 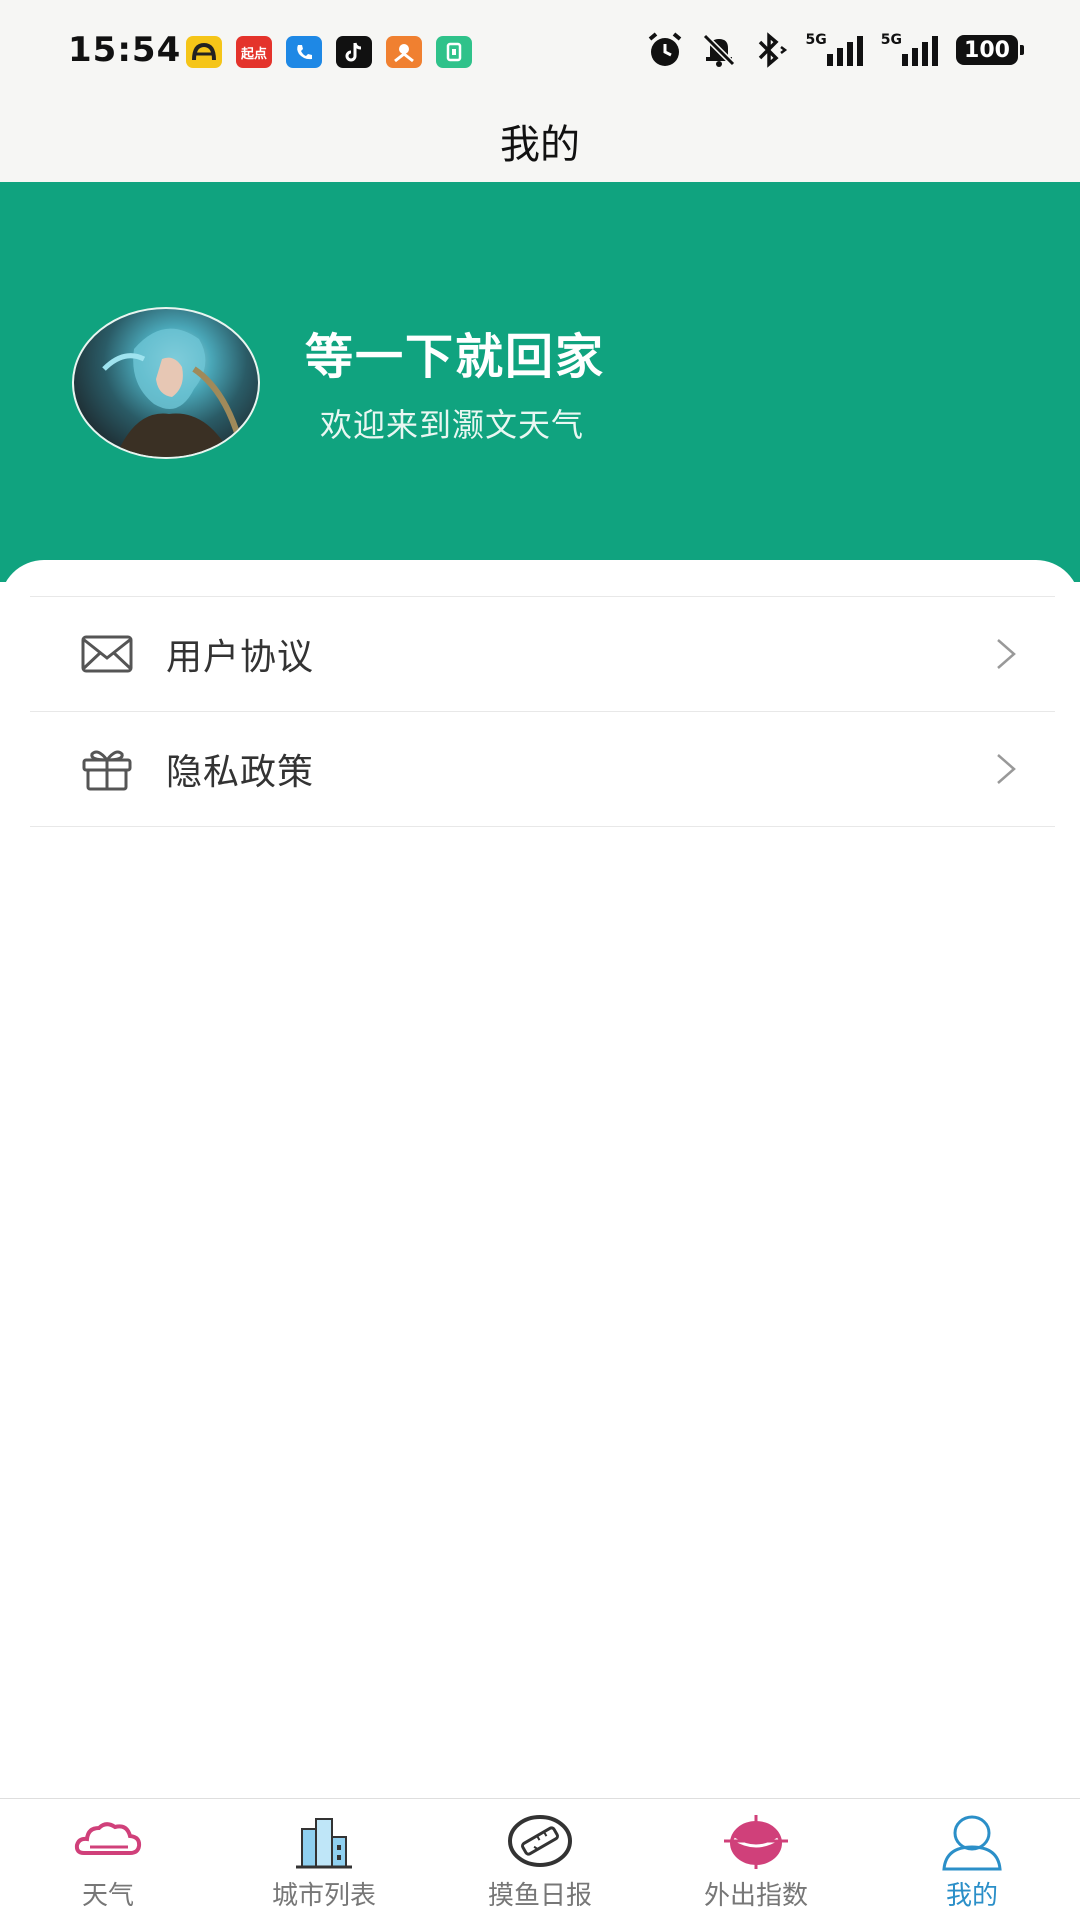 I want to click on gift-icon, so click(x=107, y=770).